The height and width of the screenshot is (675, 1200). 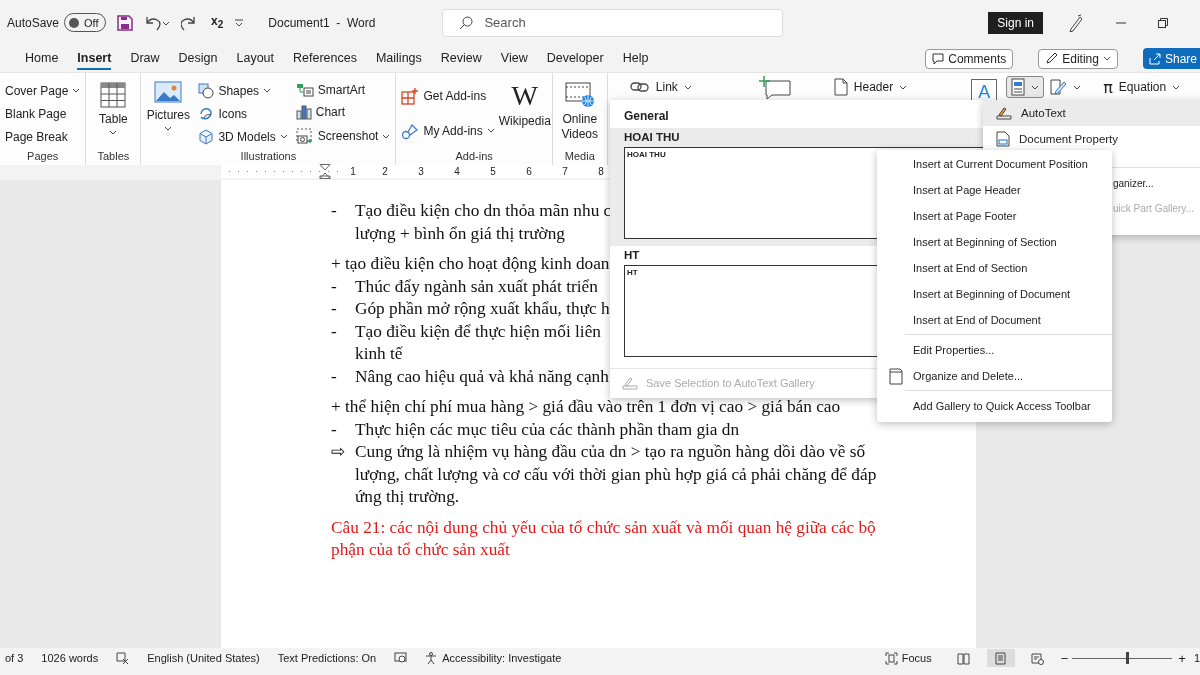 I want to click on ribbon-button: 3D Models, so click(x=243, y=136).